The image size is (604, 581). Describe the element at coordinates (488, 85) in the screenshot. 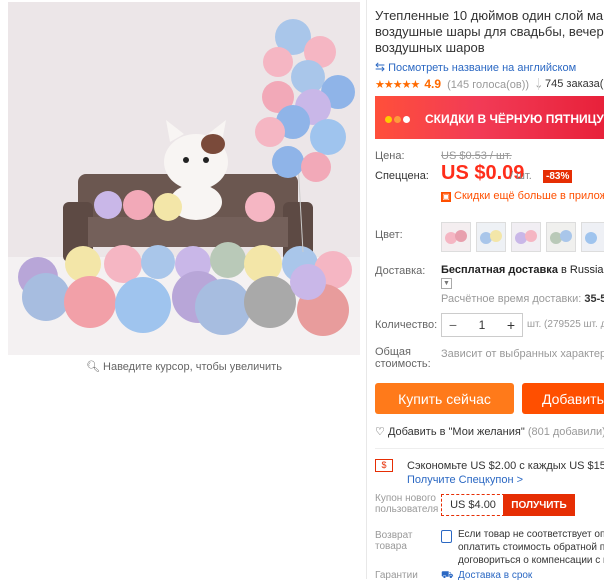

I see `rating-votes: (145 голоса(ов))` at that location.